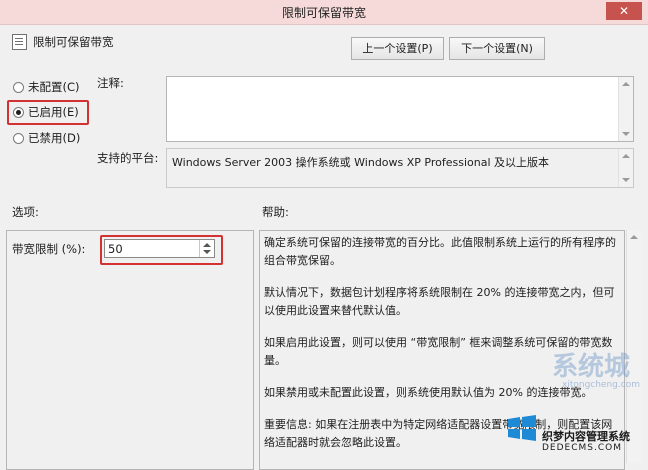 The height and width of the screenshot is (470, 648). I want to click on radio-not-configured: 未配置(C), so click(46, 87).